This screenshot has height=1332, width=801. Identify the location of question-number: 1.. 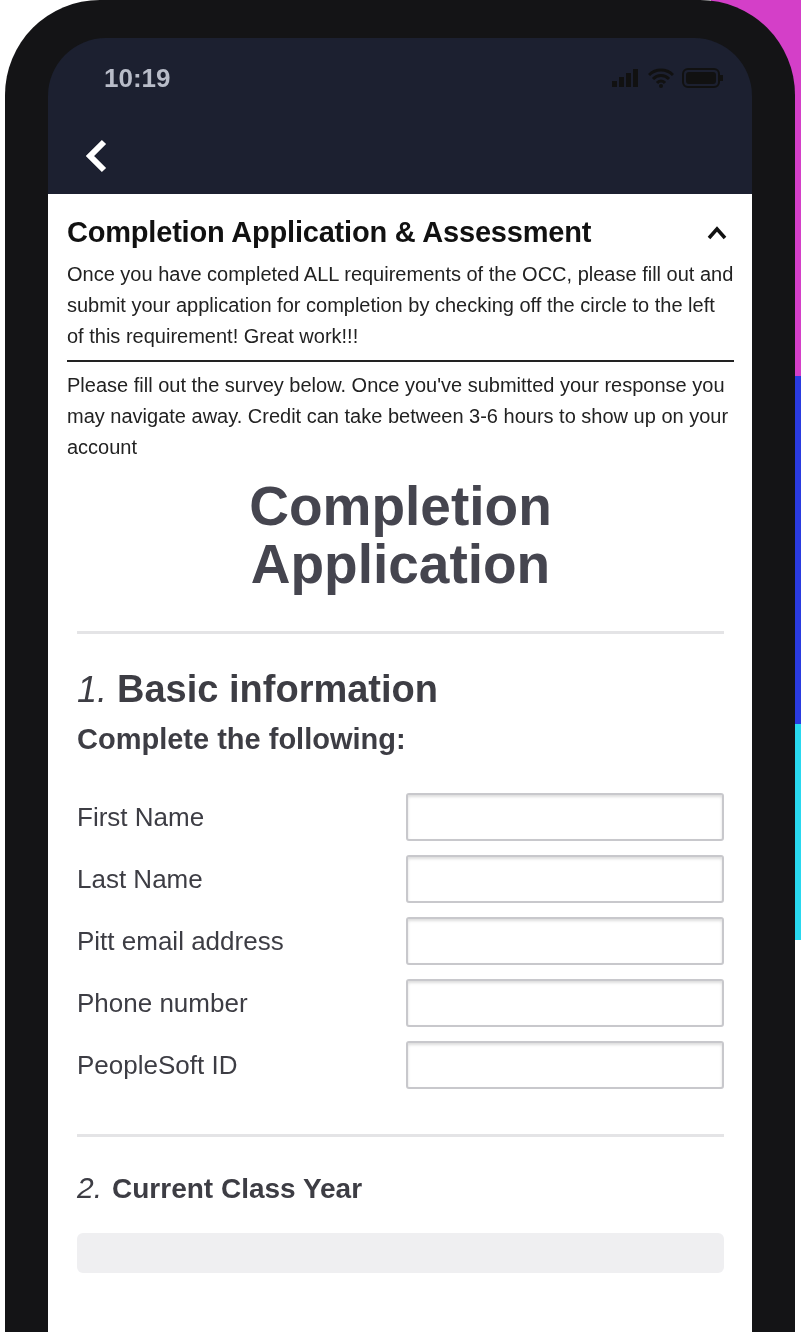
(92, 690).